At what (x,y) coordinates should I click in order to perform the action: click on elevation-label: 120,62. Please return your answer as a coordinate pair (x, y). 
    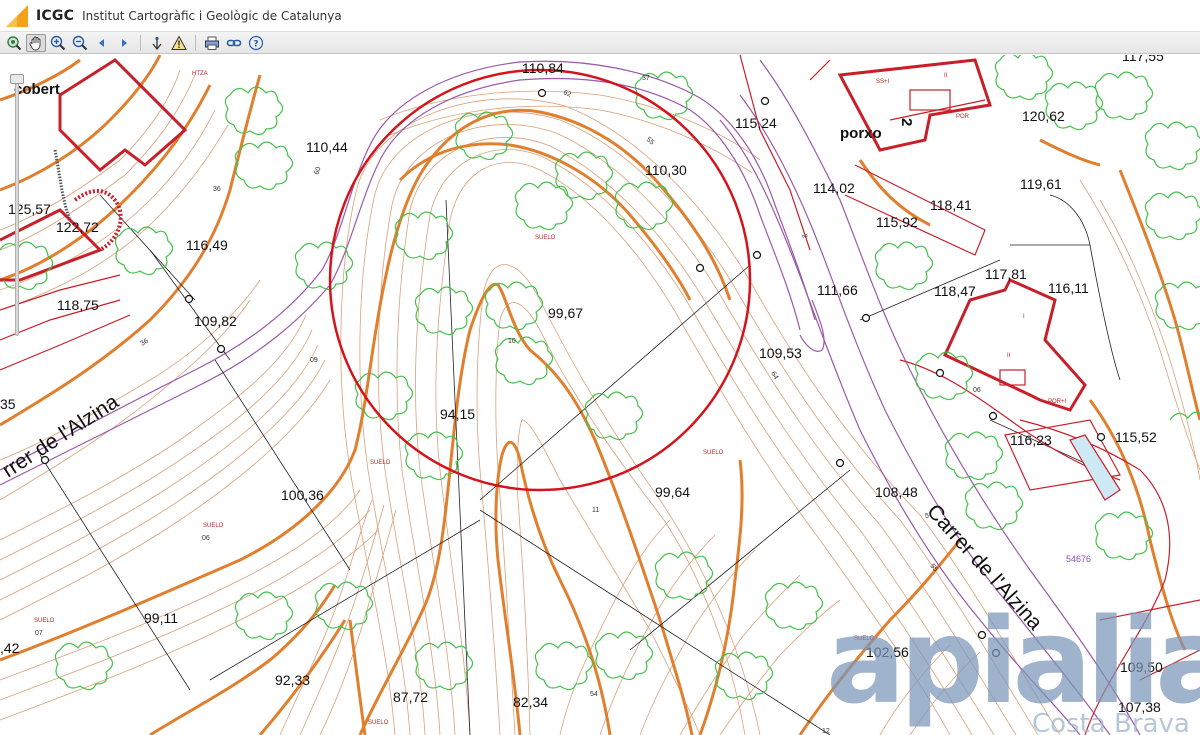
    Looking at the image, I should click on (1043, 116).